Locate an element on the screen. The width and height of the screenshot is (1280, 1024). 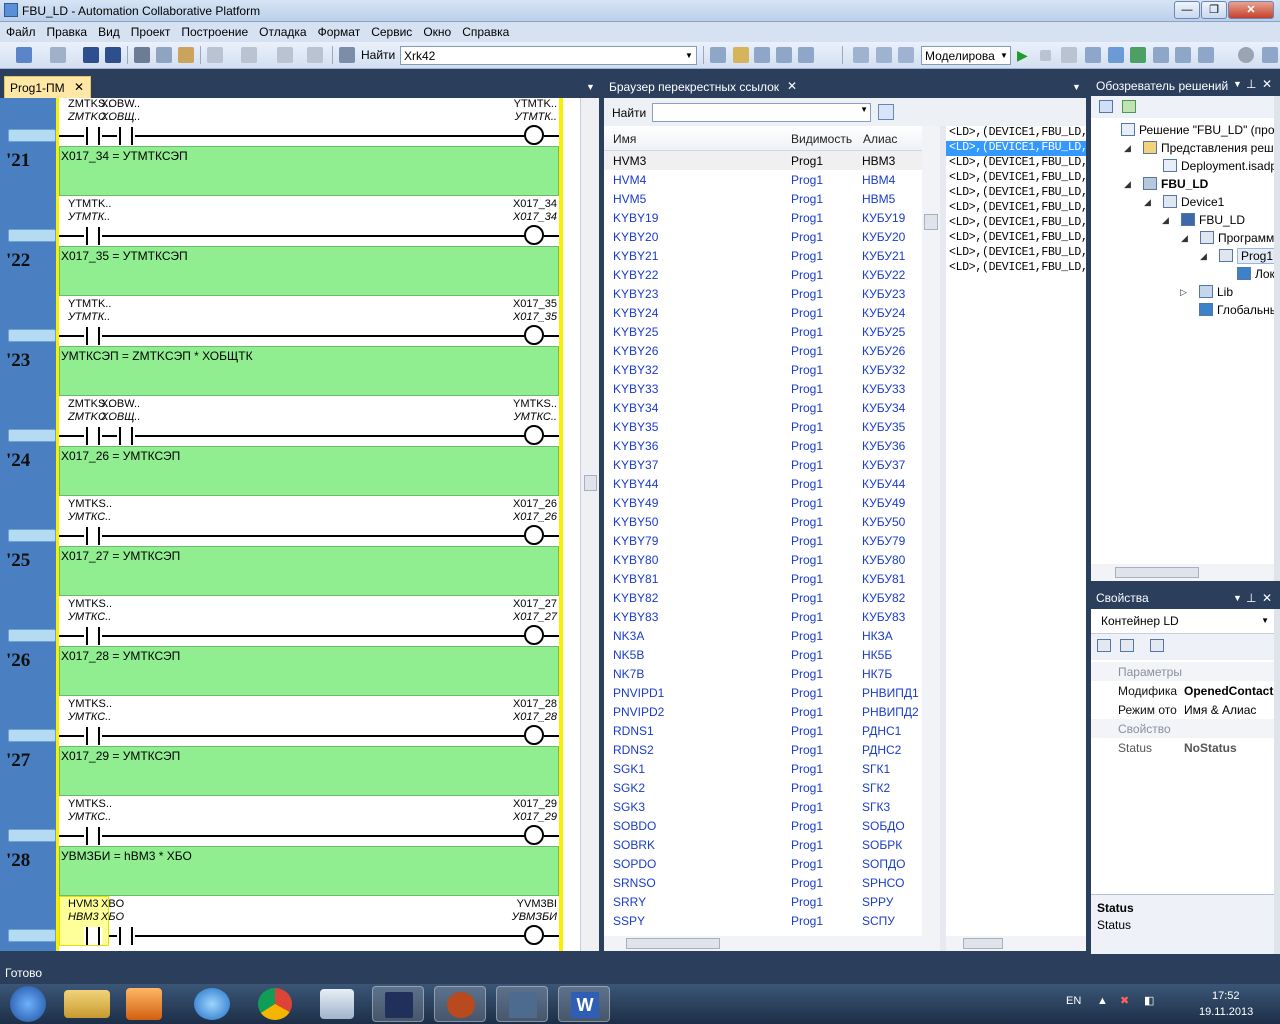
tree-node: Lib is located at coordinates (1225, 292).